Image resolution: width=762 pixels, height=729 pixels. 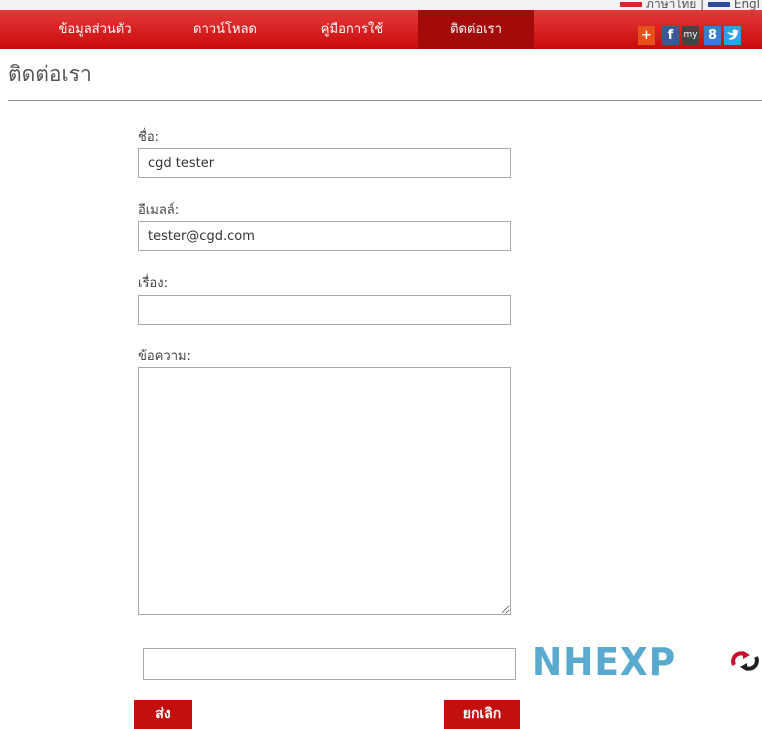 What do you see at coordinates (646, 35) in the screenshot?
I see `plus-icon: +` at bounding box center [646, 35].